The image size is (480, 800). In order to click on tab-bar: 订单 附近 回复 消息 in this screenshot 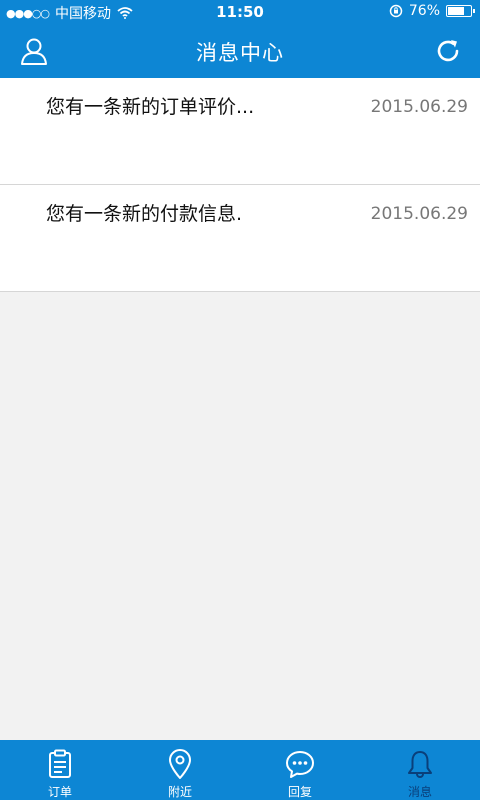, I will do `click(240, 770)`.